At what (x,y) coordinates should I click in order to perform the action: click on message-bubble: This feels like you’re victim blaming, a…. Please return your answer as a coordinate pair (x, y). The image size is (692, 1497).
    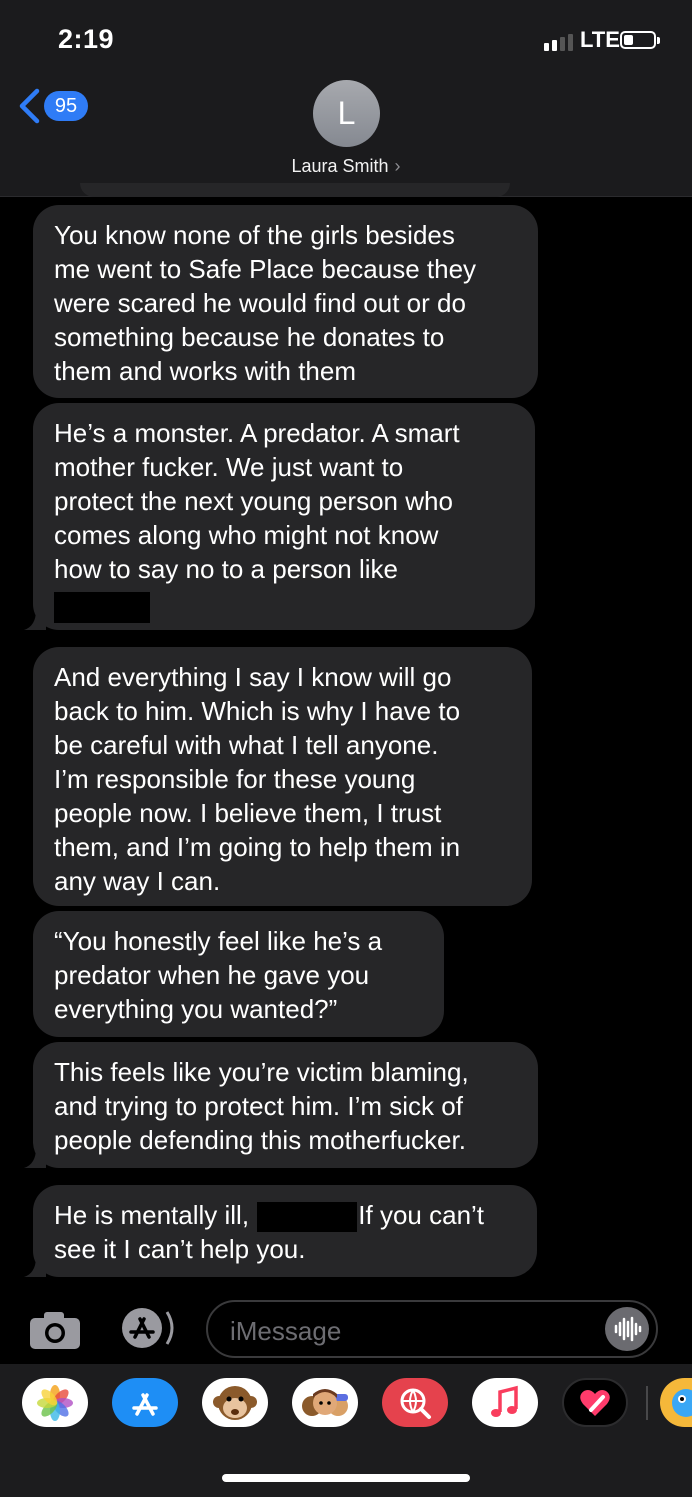
    Looking at the image, I should click on (281, 1105).